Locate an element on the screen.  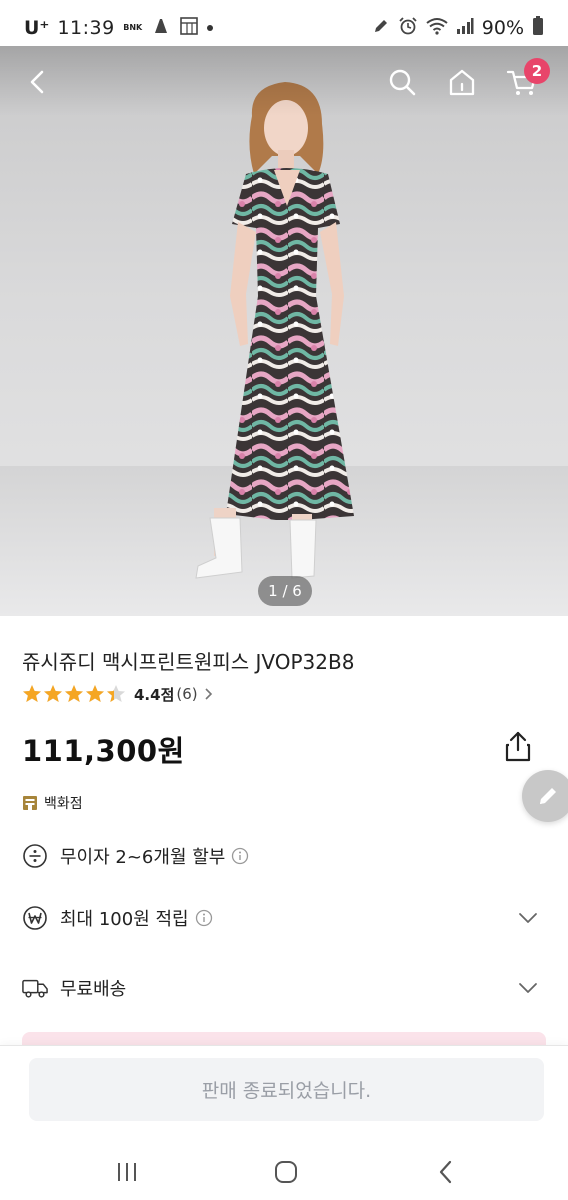
calendar-icon is located at coordinates (189, 28).